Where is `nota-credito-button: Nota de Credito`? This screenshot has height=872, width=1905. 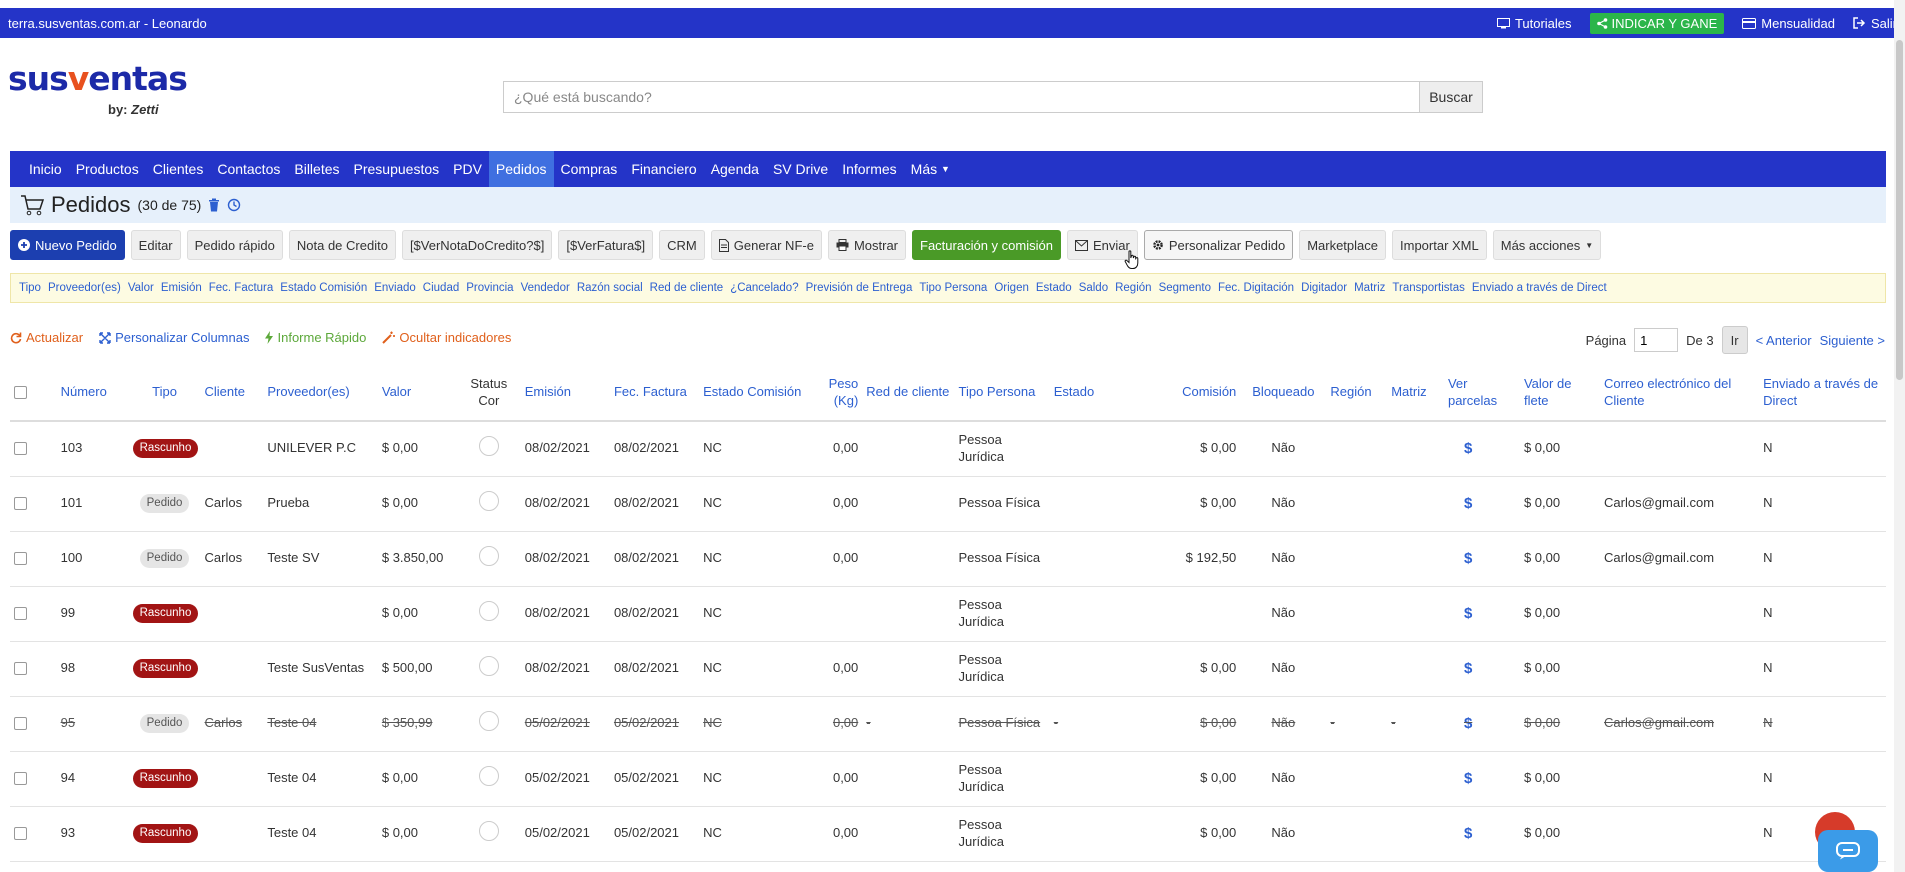
nota-credito-button: Nota de Credito is located at coordinates (342, 245).